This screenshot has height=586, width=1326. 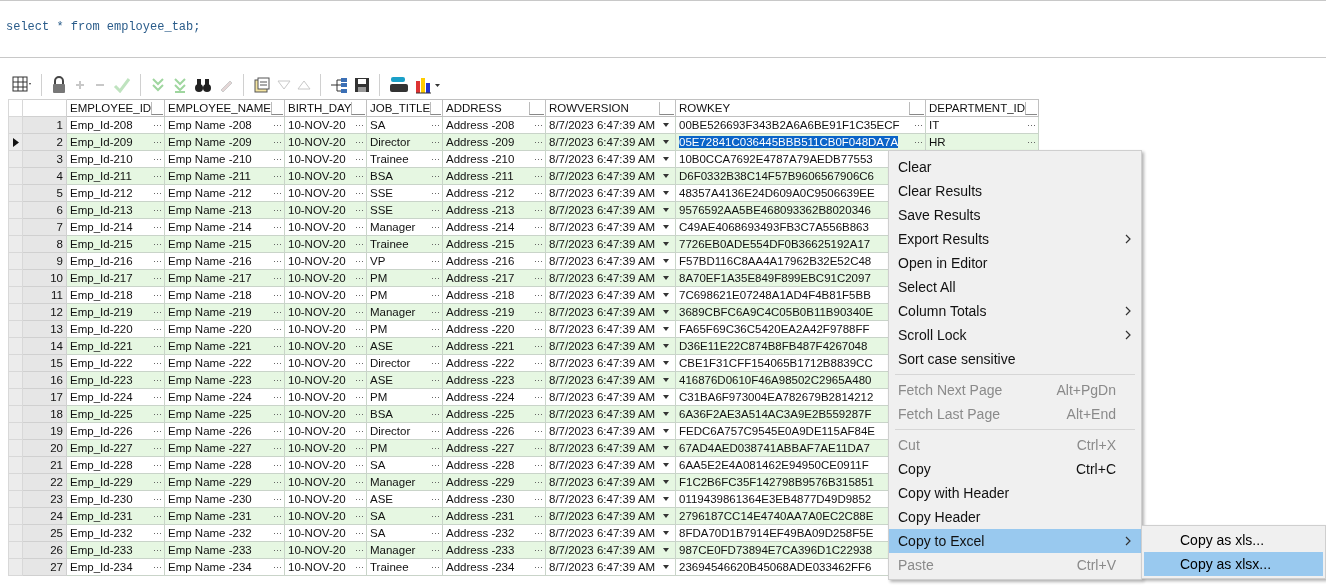 What do you see at coordinates (122, 85) in the screenshot?
I see `check-icon` at bounding box center [122, 85].